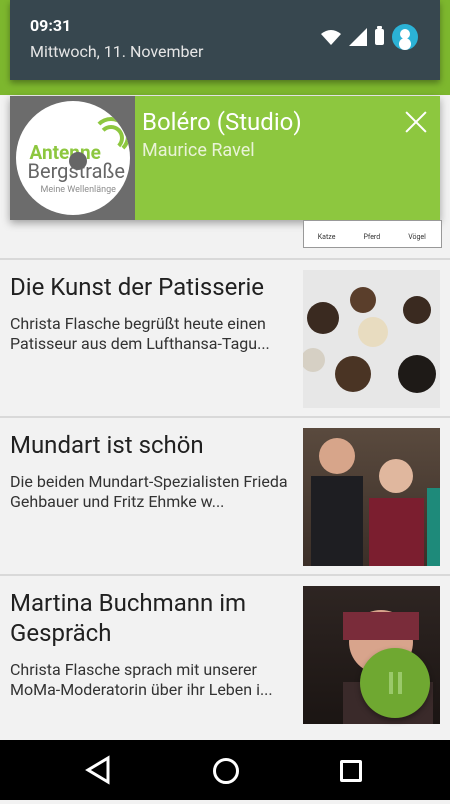 The height and width of the screenshot is (804, 450). Describe the element at coordinates (222, 122) in the screenshot. I see `track-title: Boléro (Studio)` at that location.